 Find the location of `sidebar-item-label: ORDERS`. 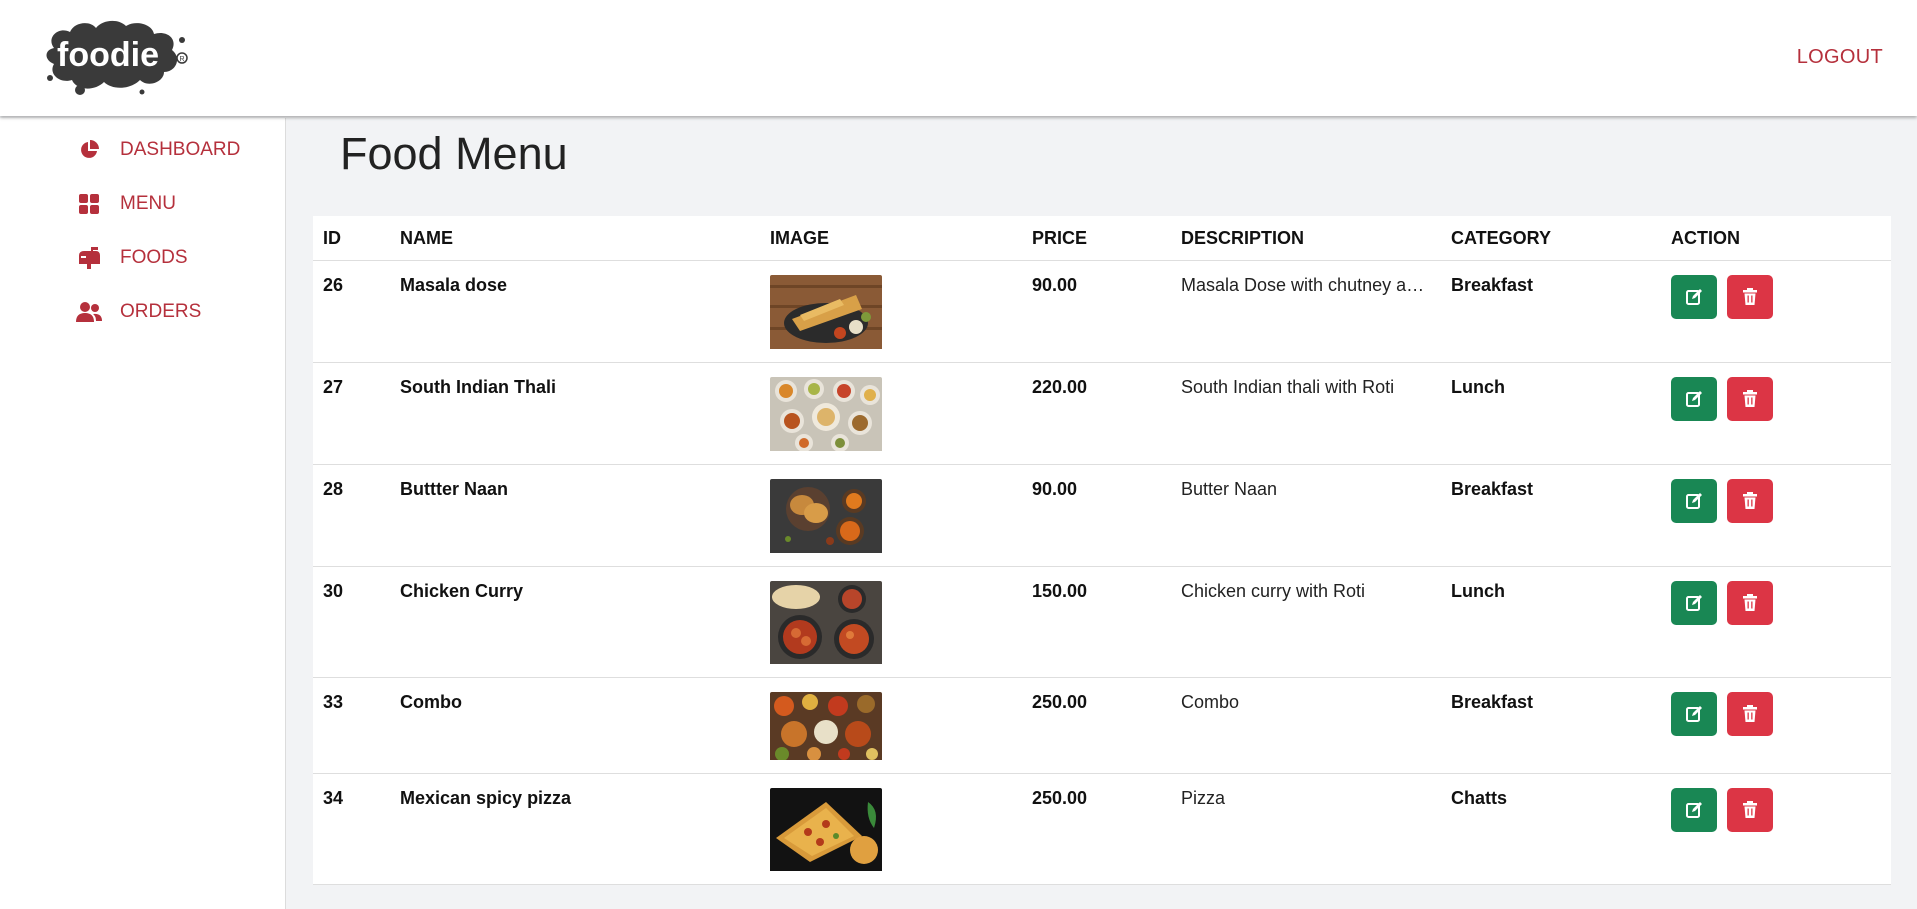

sidebar-item-label: ORDERS is located at coordinates (161, 311).